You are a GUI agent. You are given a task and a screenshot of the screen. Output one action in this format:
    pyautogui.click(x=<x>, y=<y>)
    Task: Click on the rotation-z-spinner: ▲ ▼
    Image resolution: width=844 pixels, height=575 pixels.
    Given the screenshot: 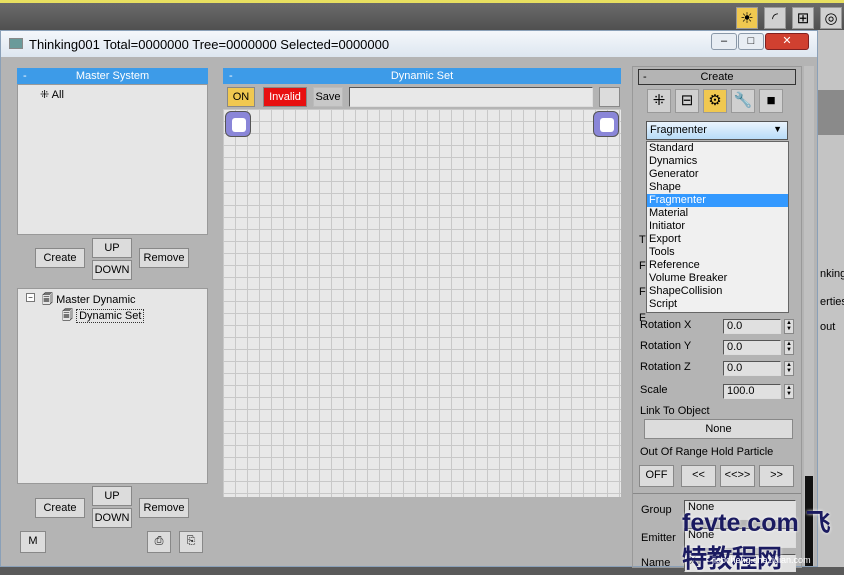 What is the action you would take?
    pyautogui.click(x=789, y=368)
    